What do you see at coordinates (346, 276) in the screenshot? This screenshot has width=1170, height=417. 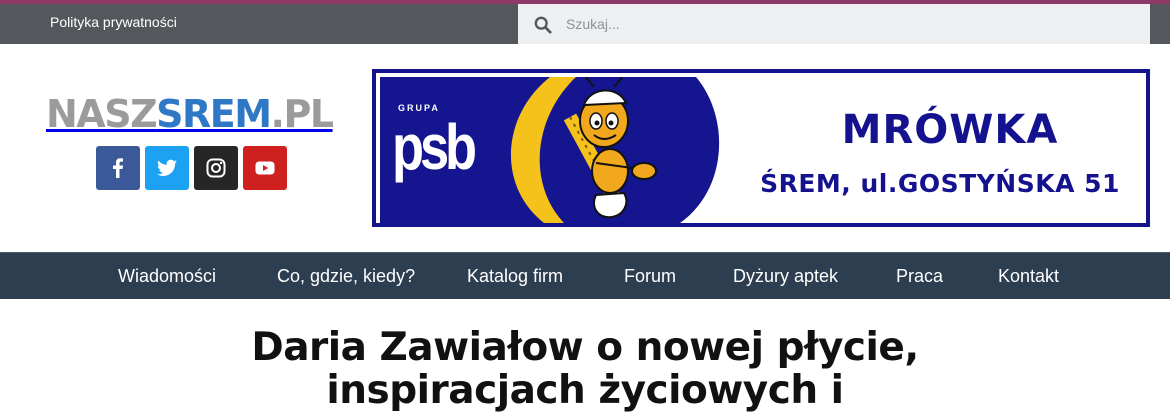 I see `nav-item-co-gdzie-kiedy: Co, gdzie, kiedy?` at bounding box center [346, 276].